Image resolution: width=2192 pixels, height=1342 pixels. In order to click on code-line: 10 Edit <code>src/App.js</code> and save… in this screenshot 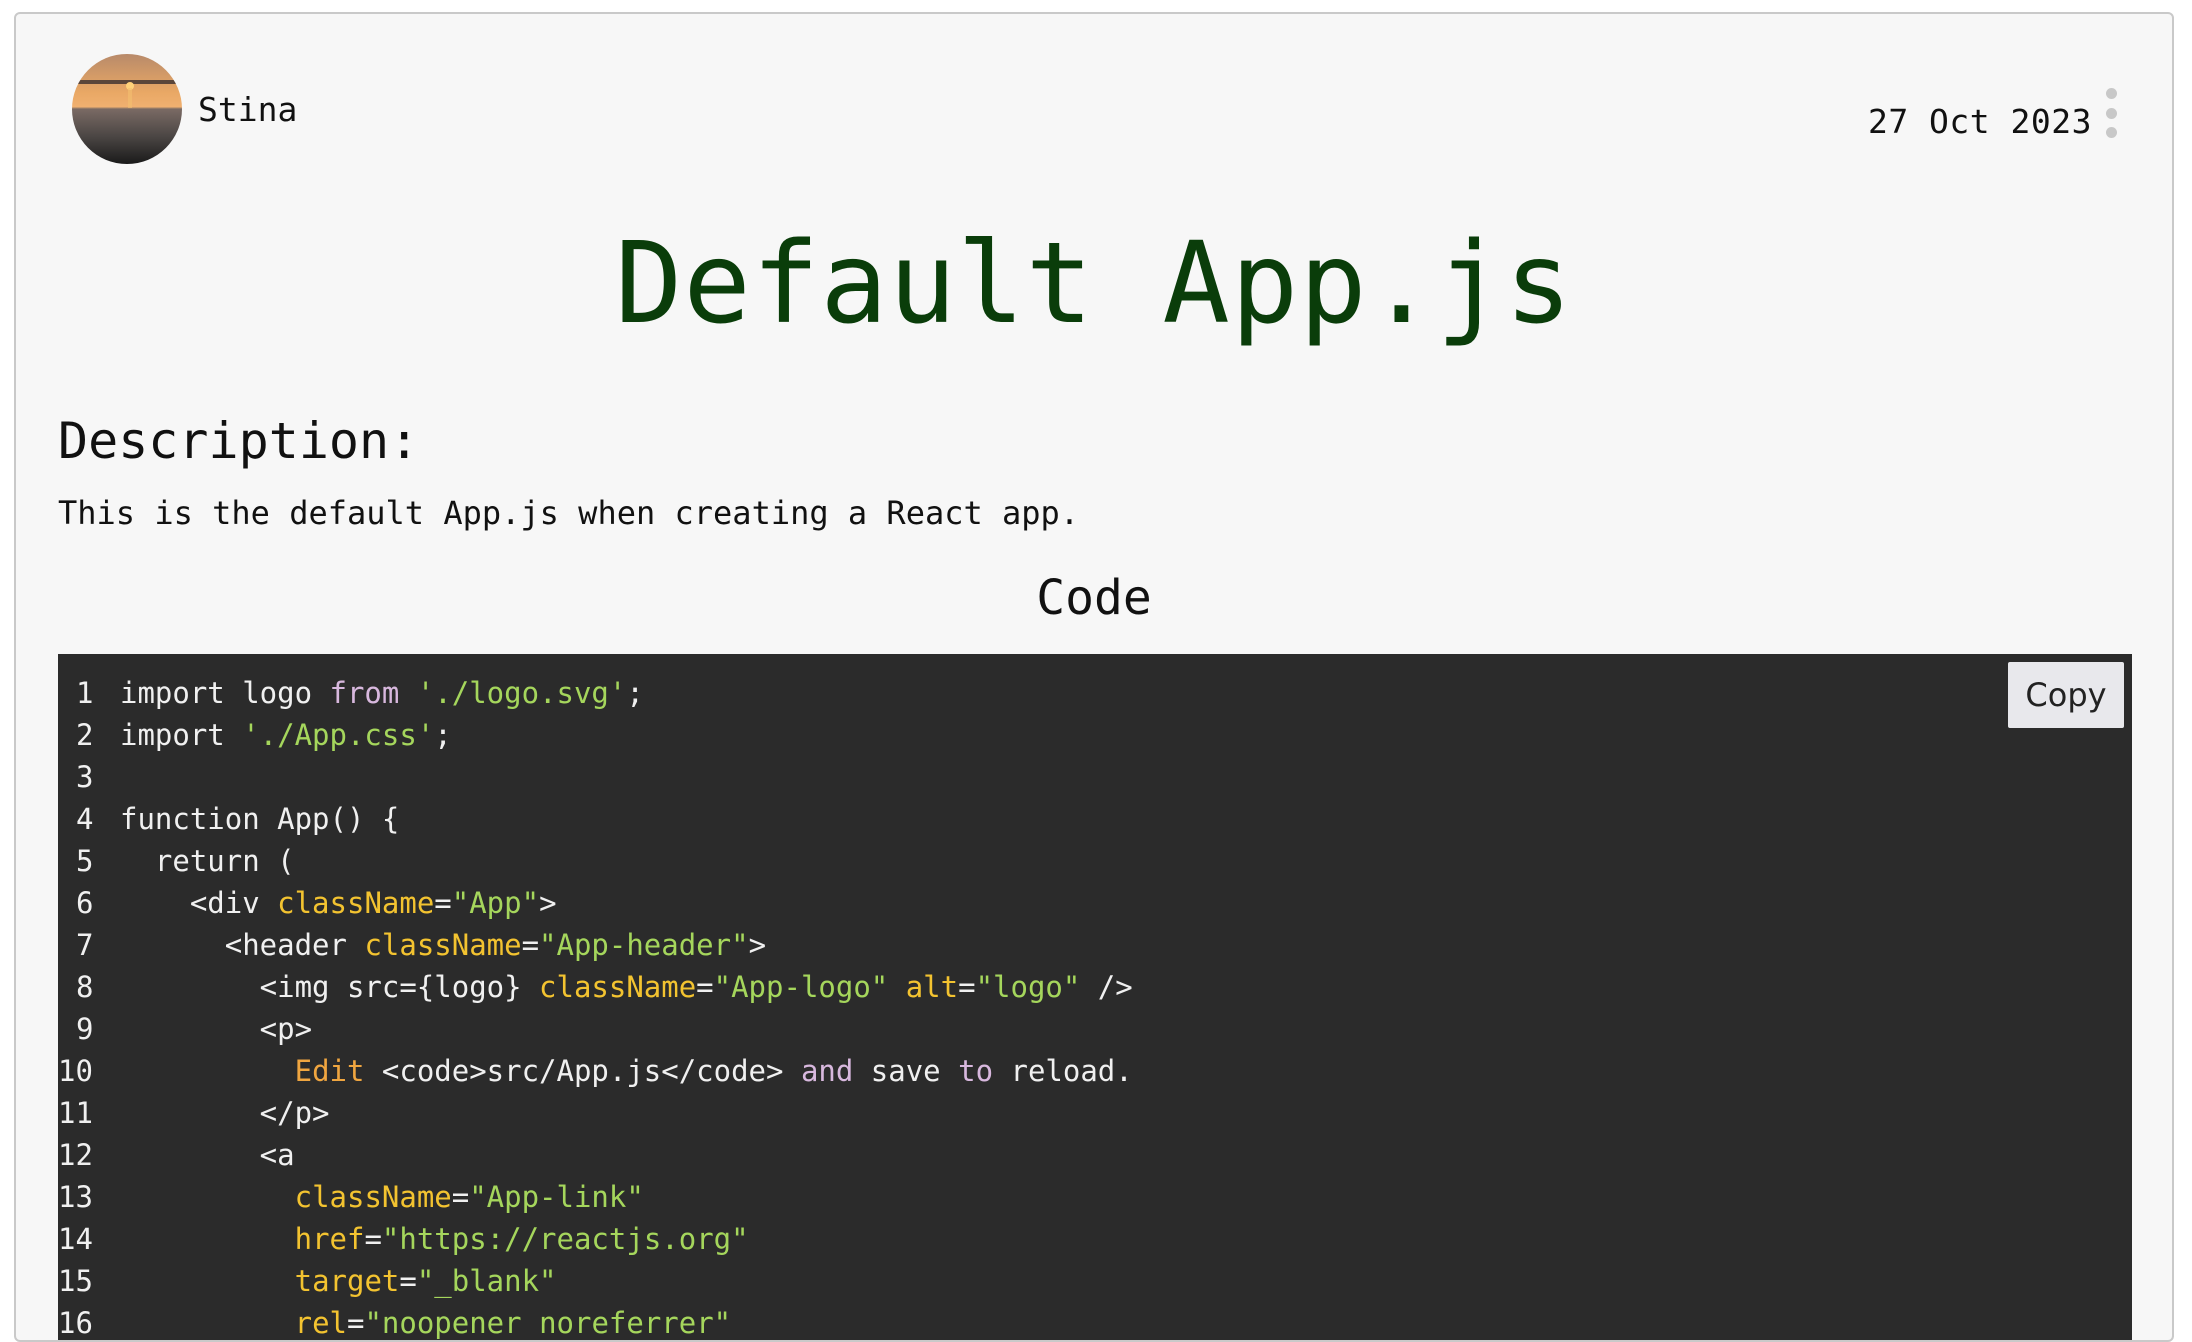, I will do `click(595, 1071)`.